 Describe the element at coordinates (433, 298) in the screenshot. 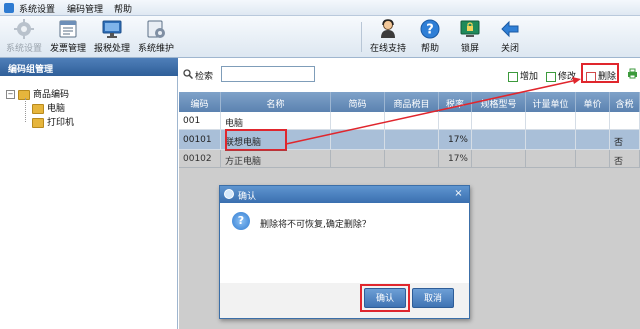

I see `confirm-cancel-button: 取消` at that location.